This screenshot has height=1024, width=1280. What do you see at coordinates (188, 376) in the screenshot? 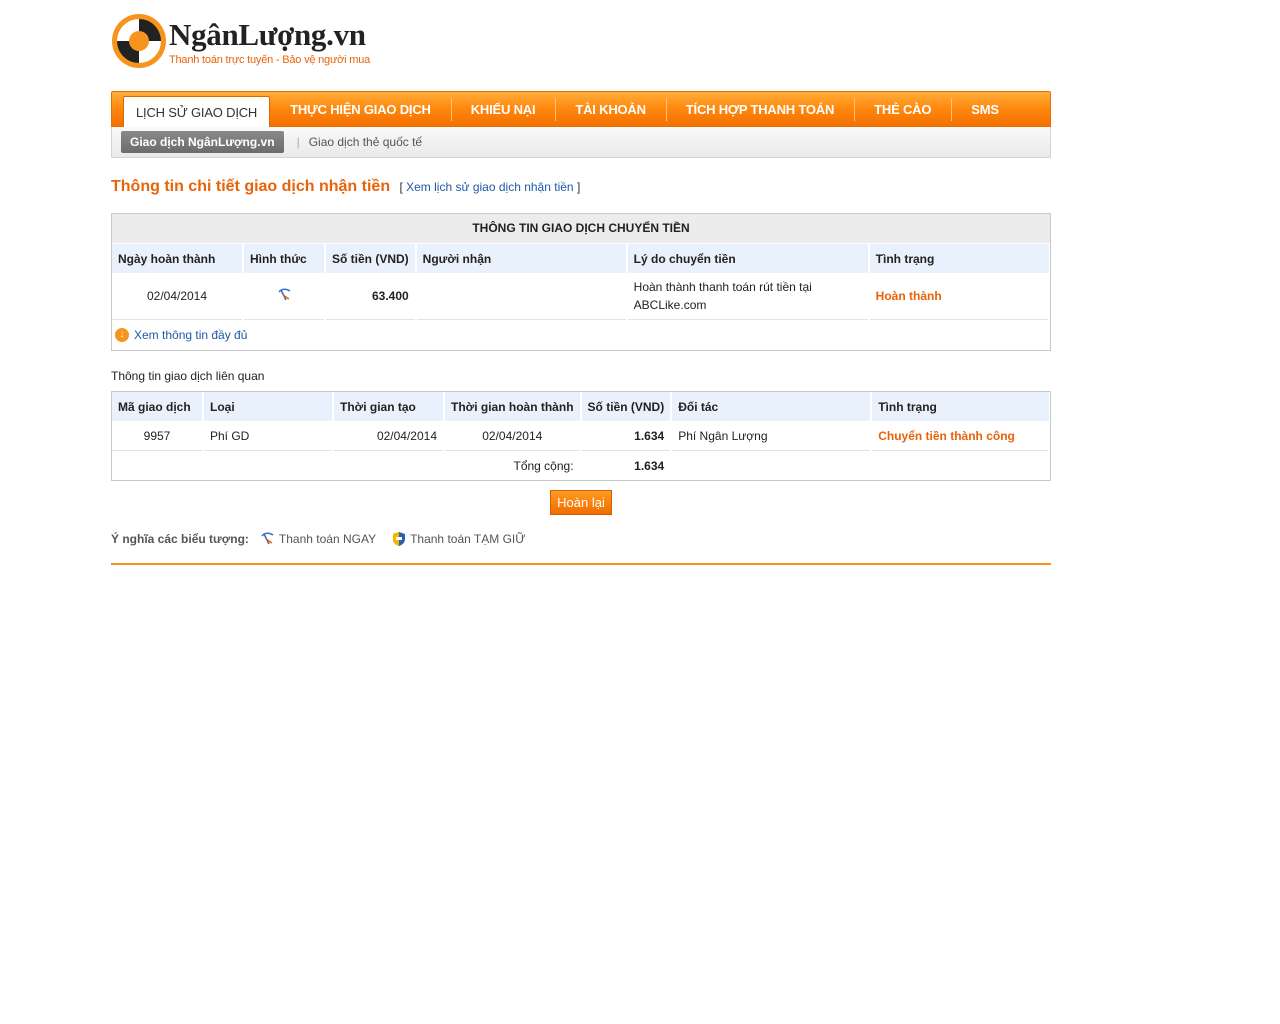
I see `related-transactions-label: Thông tin giao dịch liên quan` at bounding box center [188, 376].